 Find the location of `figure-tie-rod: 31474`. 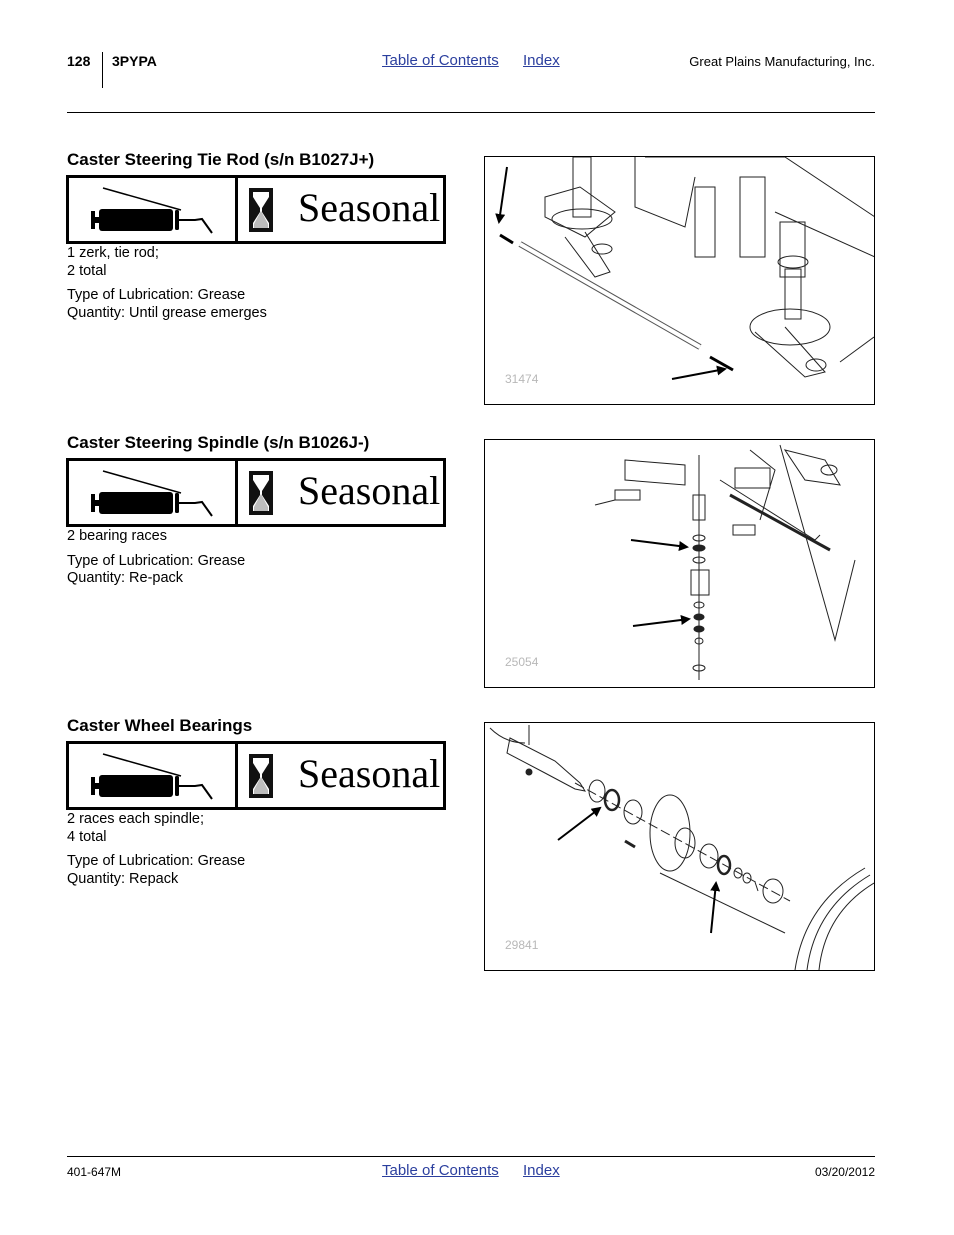

figure-tie-rod: 31474 is located at coordinates (679, 280).